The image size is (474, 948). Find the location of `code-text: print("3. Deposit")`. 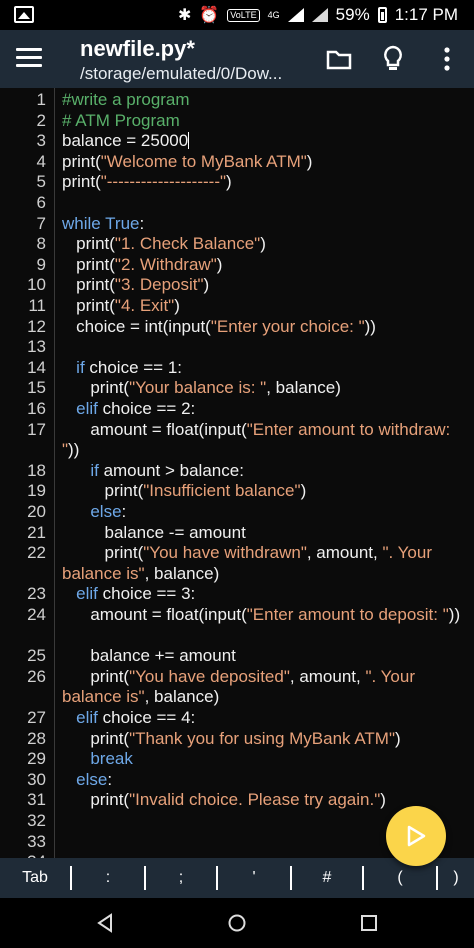

code-text: print("3. Deposit") is located at coordinates (265, 285).